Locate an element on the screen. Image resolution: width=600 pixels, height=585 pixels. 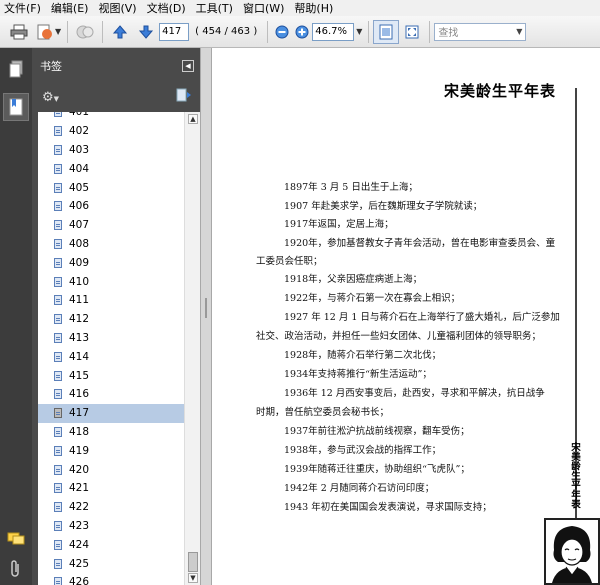
bookmark-label: 404 is located at coordinates (79, 168).